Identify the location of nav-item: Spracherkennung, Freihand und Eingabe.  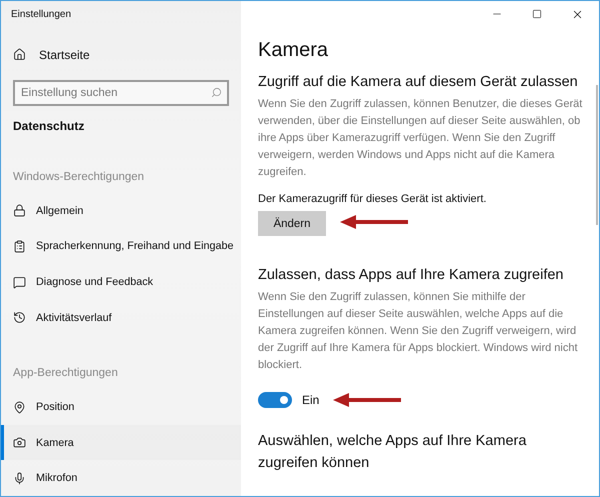
(121, 246).